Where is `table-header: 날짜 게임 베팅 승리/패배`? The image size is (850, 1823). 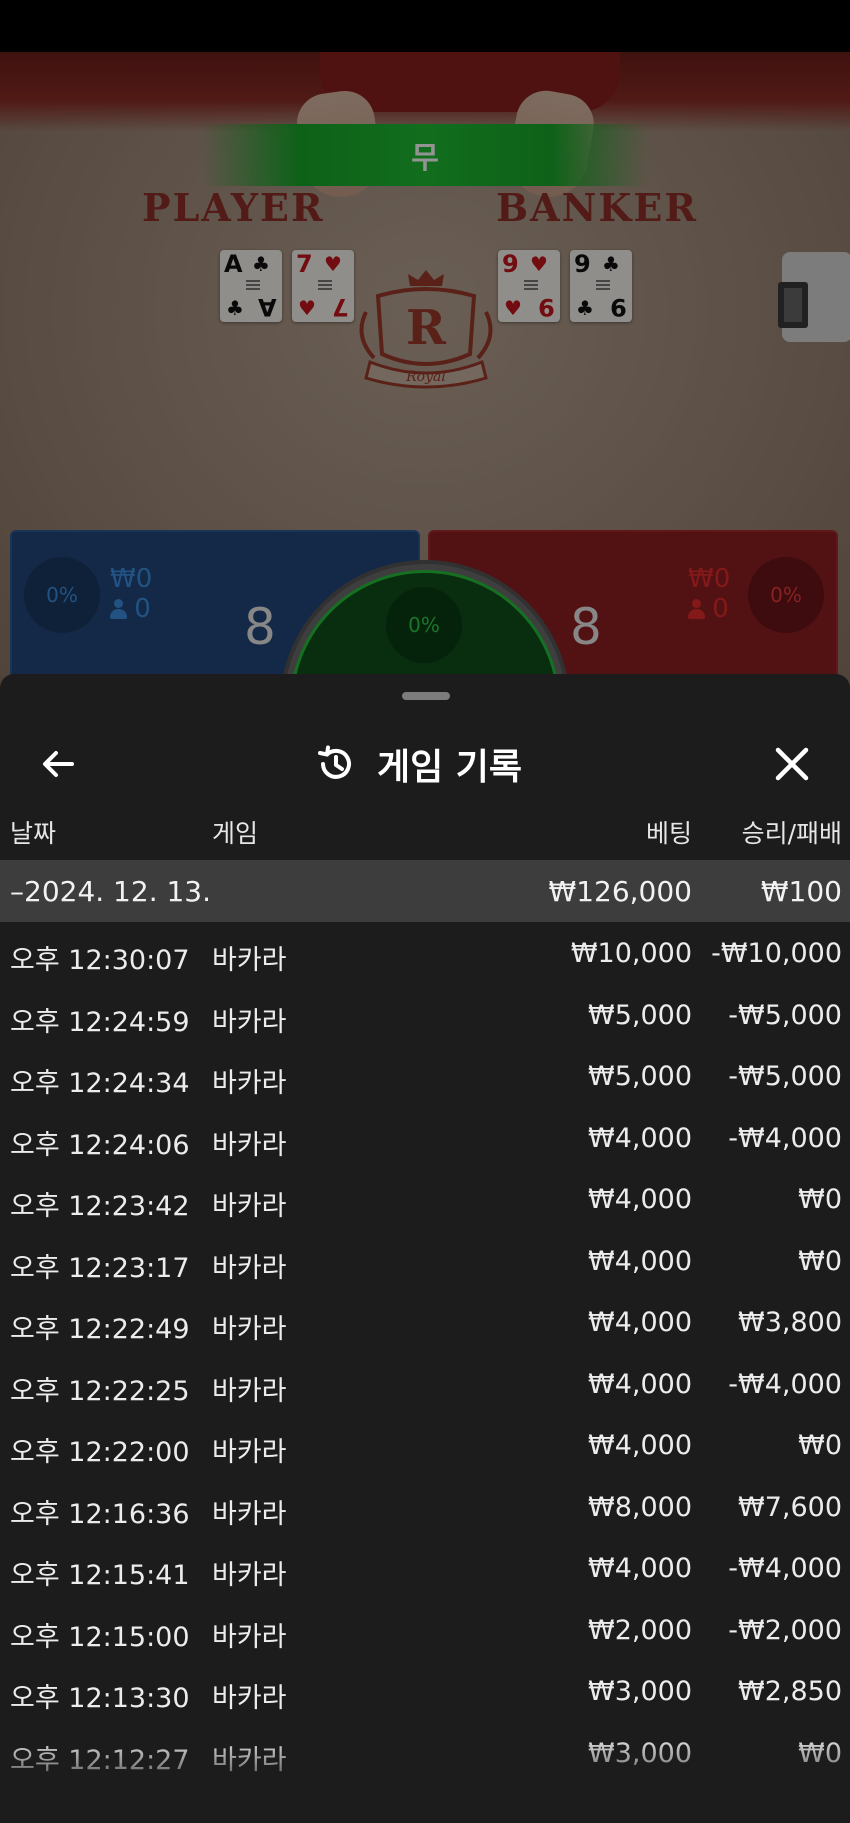
table-header: 날짜 게임 베팅 승리/패배 is located at coordinates (425, 829).